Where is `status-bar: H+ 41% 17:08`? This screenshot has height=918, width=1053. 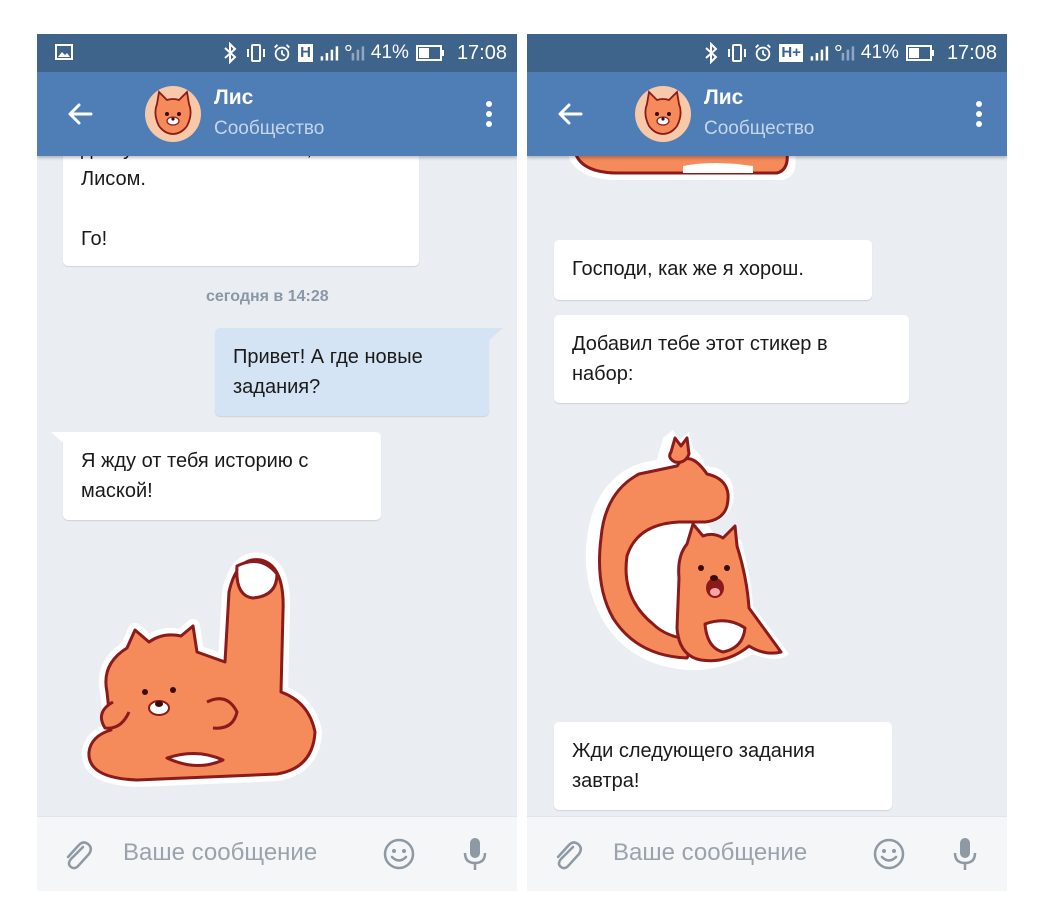 status-bar: H+ 41% 17:08 is located at coordinates (767, 53).